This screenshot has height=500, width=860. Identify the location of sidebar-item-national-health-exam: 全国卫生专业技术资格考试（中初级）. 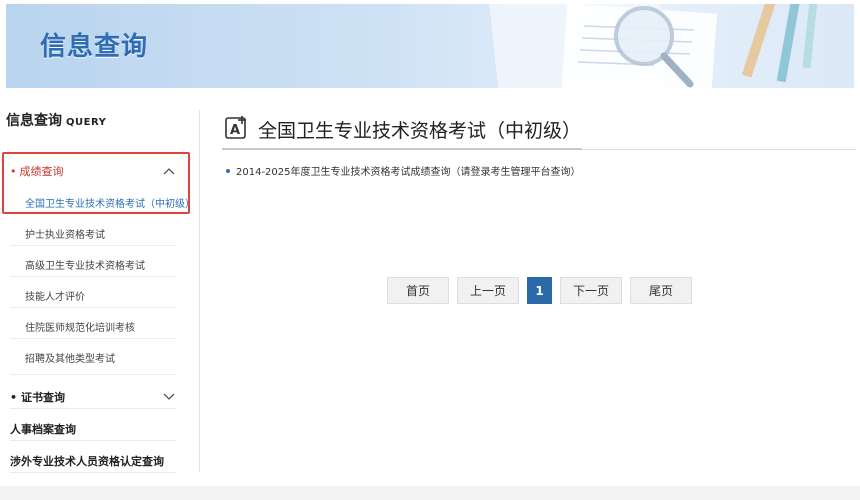
(110, 202).